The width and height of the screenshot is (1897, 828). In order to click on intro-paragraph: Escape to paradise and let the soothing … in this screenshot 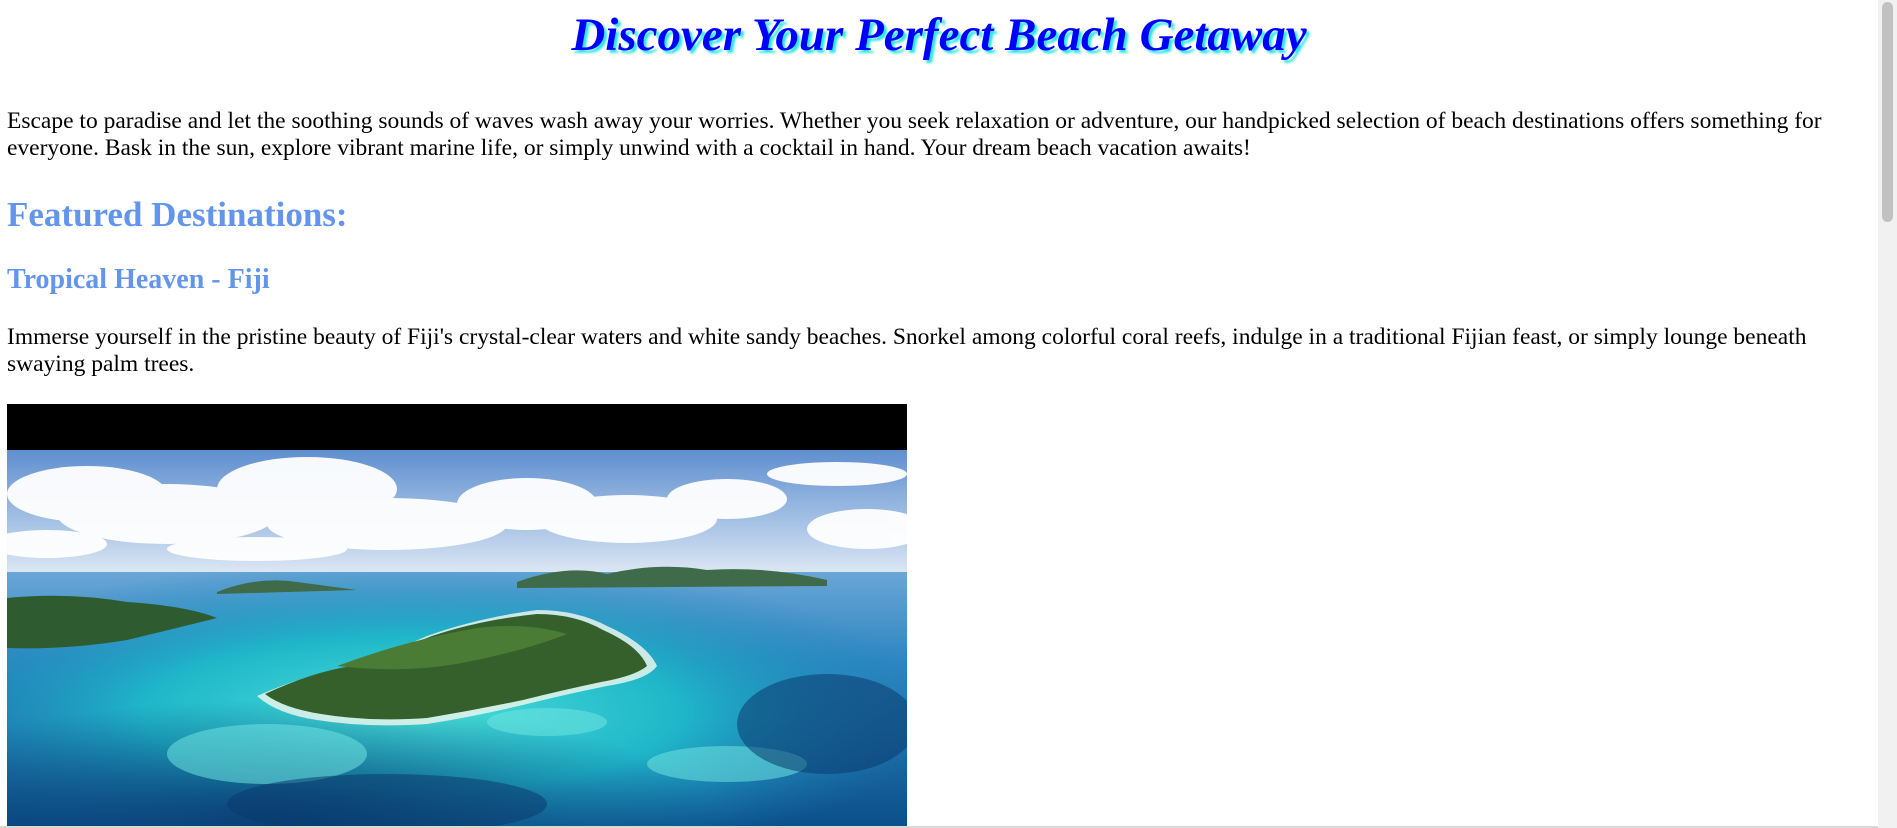, I will do `click(914, 134)`.